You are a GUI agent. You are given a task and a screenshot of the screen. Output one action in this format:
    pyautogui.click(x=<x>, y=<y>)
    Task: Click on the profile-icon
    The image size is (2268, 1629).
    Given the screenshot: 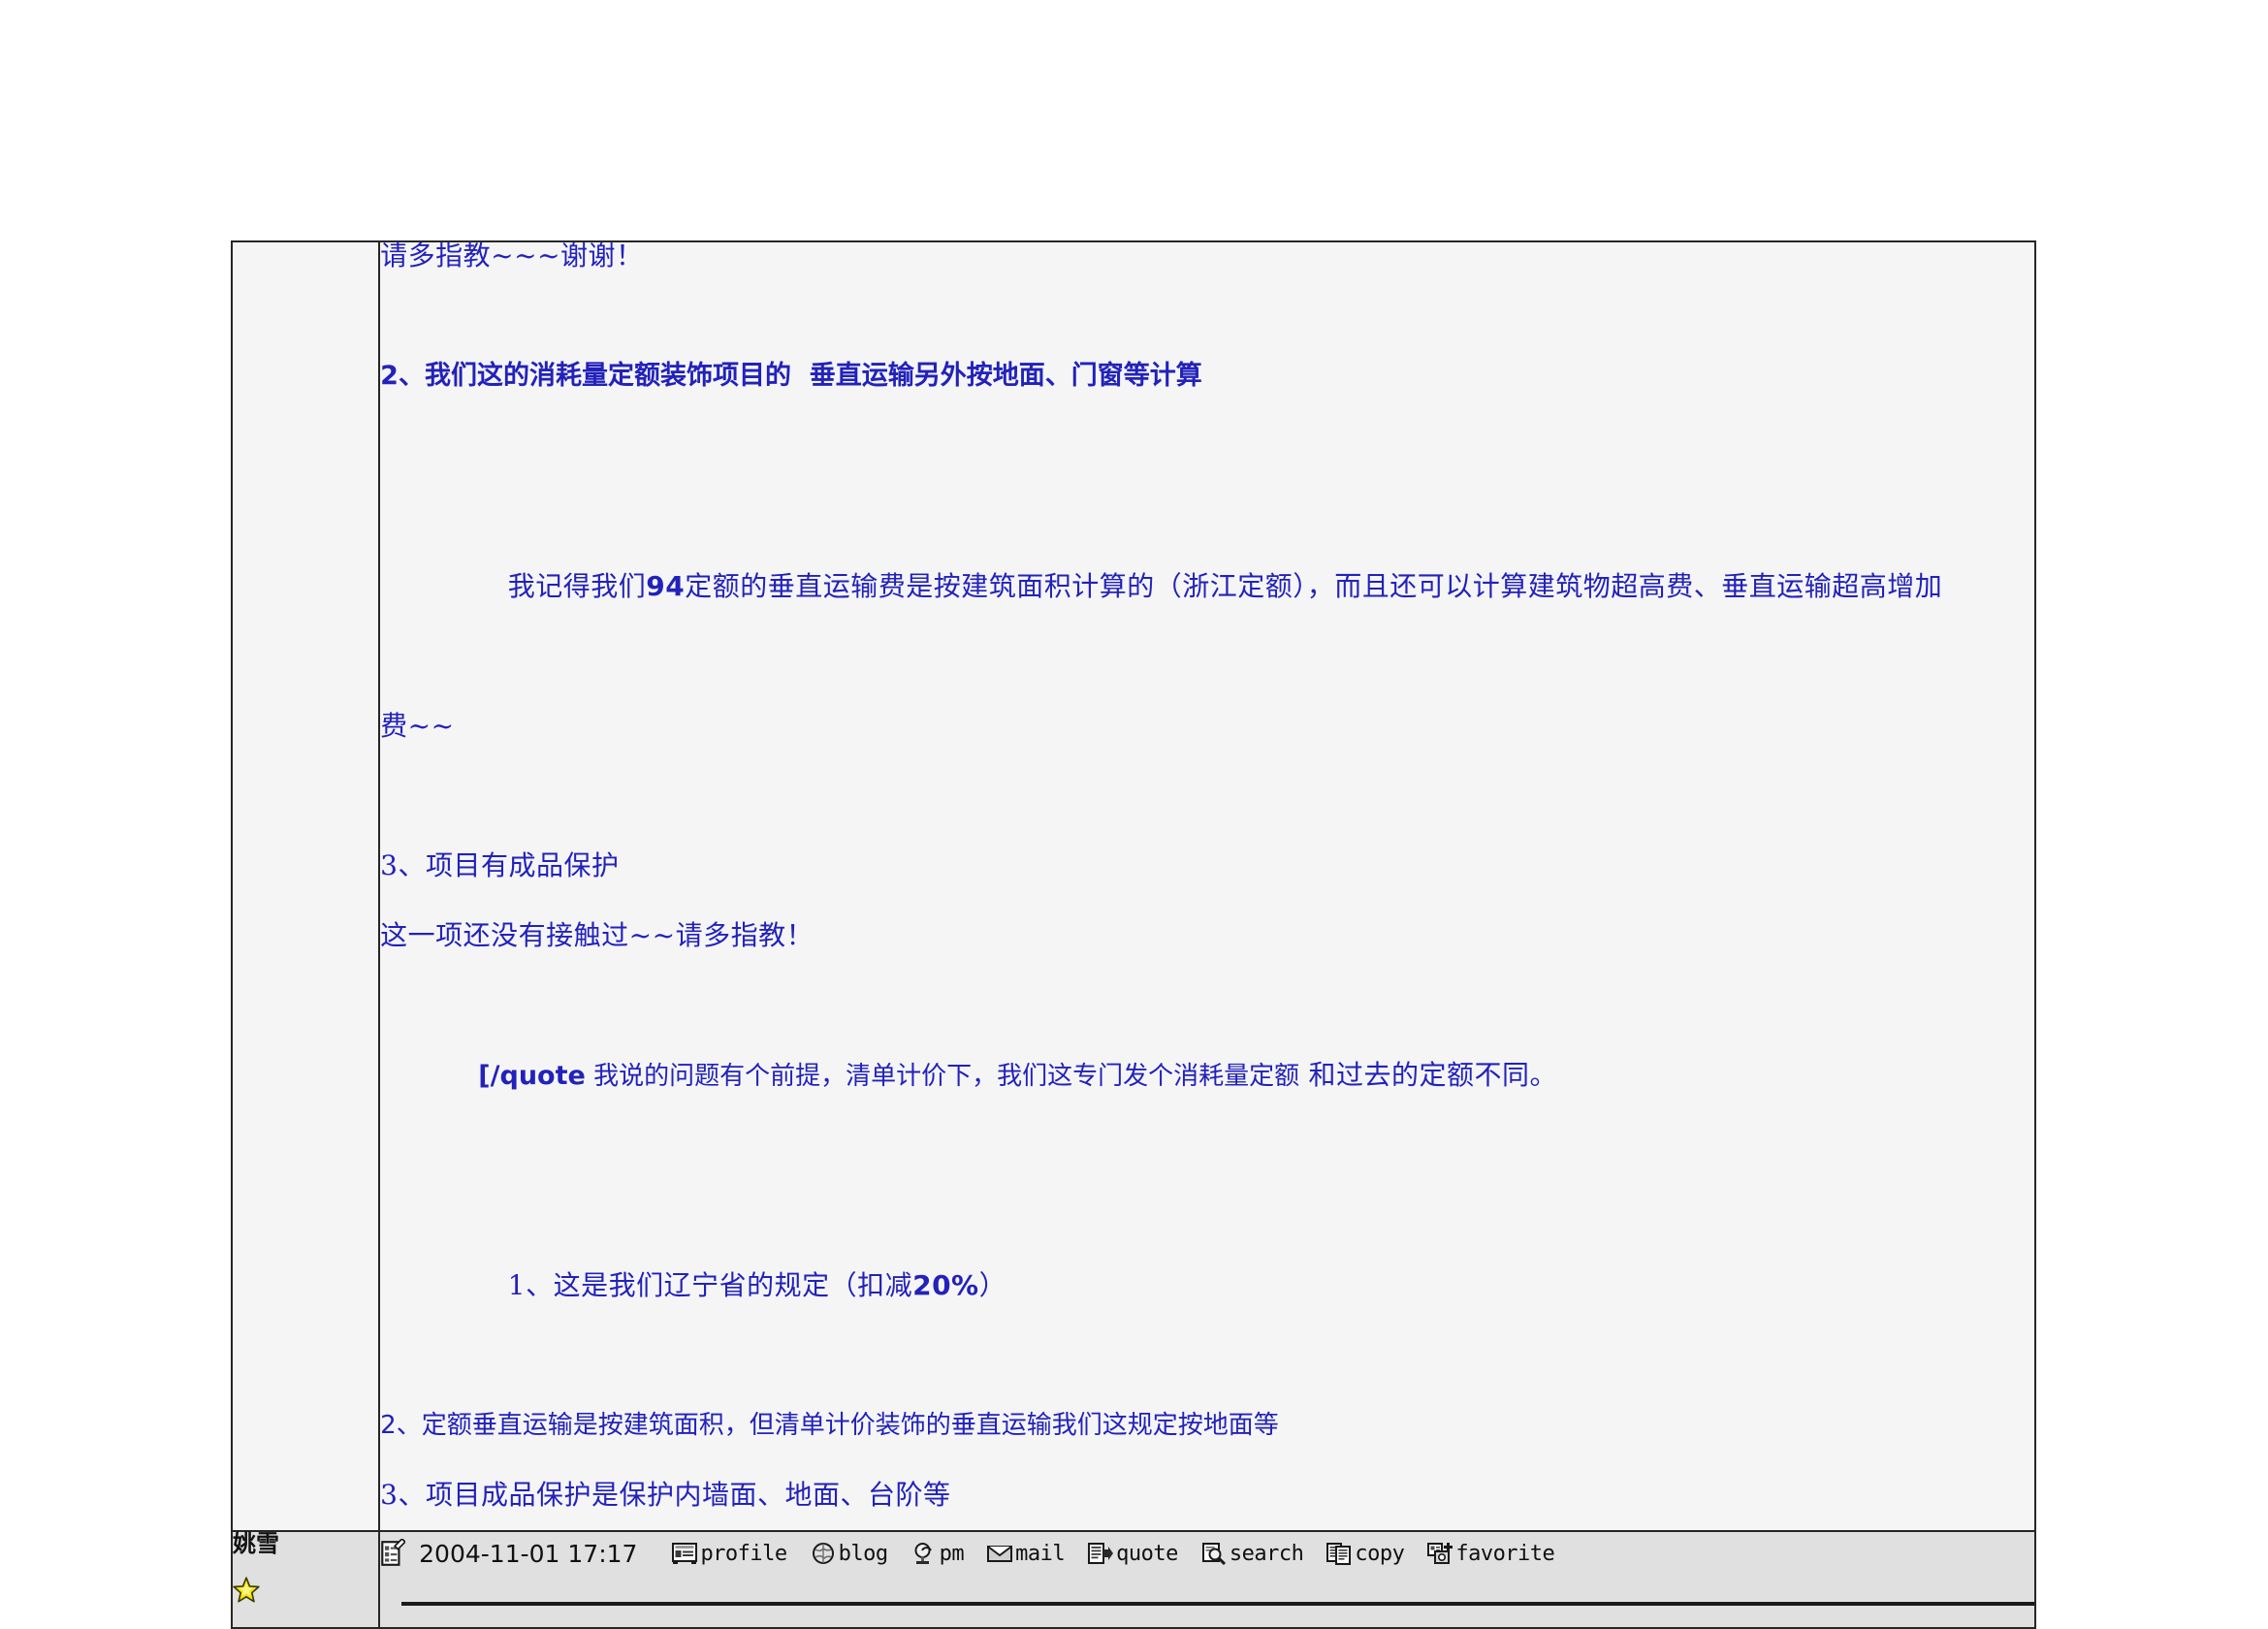 What is the action you would take?
    pyautogui.click(x=685, y=1553)
    